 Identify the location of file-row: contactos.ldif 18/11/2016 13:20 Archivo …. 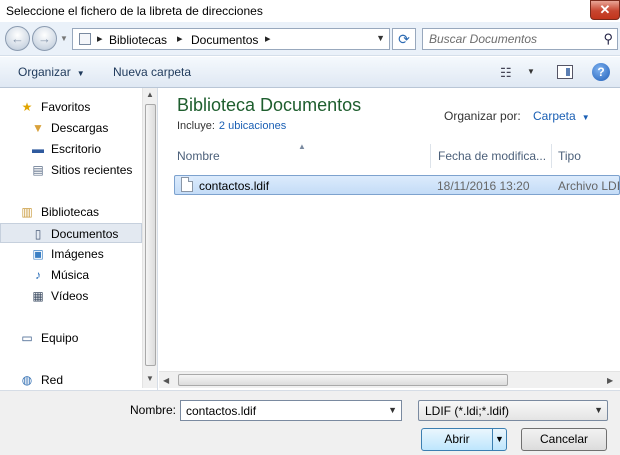
(397, 185).